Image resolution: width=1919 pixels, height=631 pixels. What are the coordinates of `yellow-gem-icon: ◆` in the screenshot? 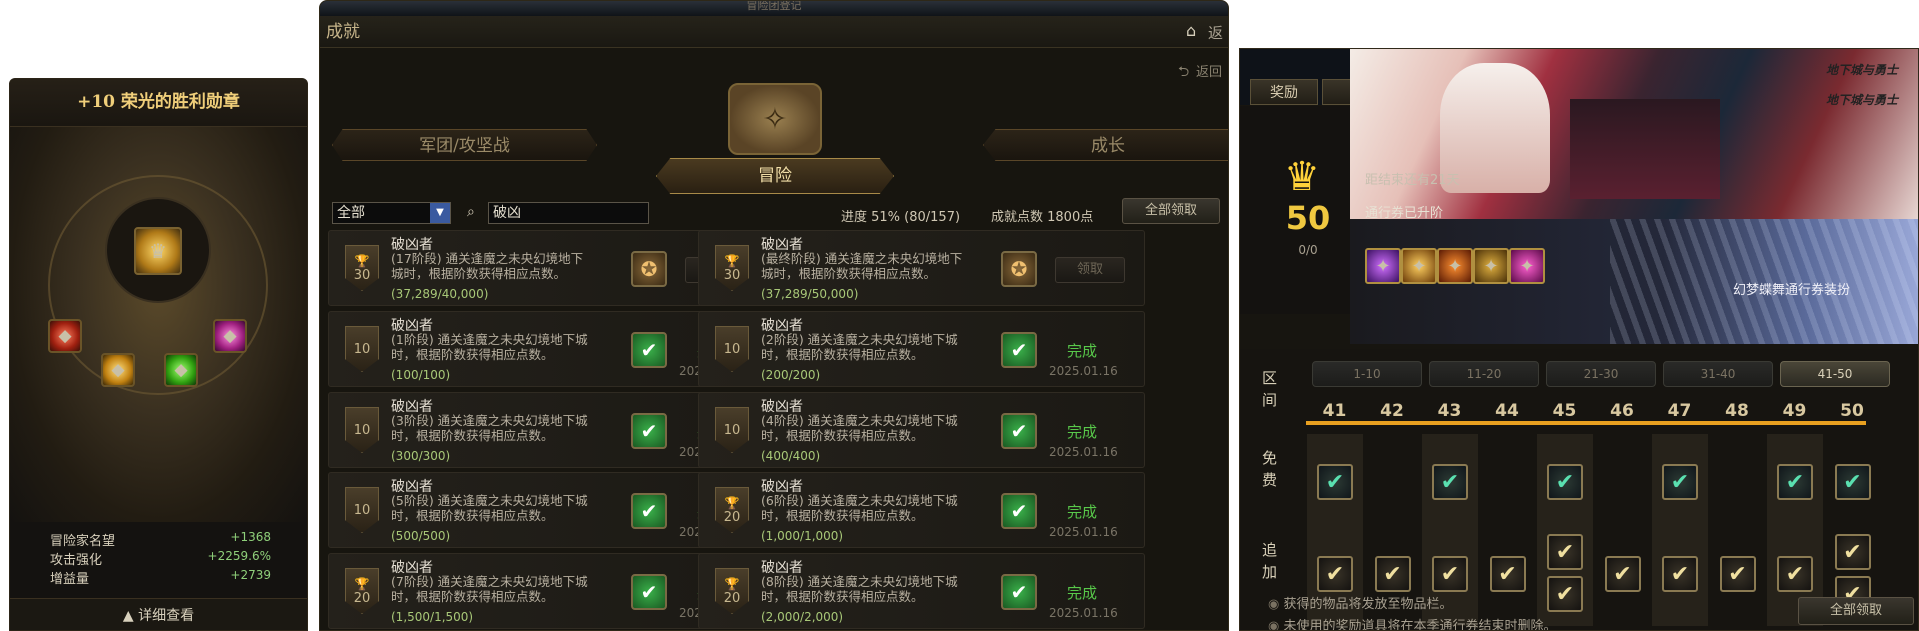 It's located at (118, 370).